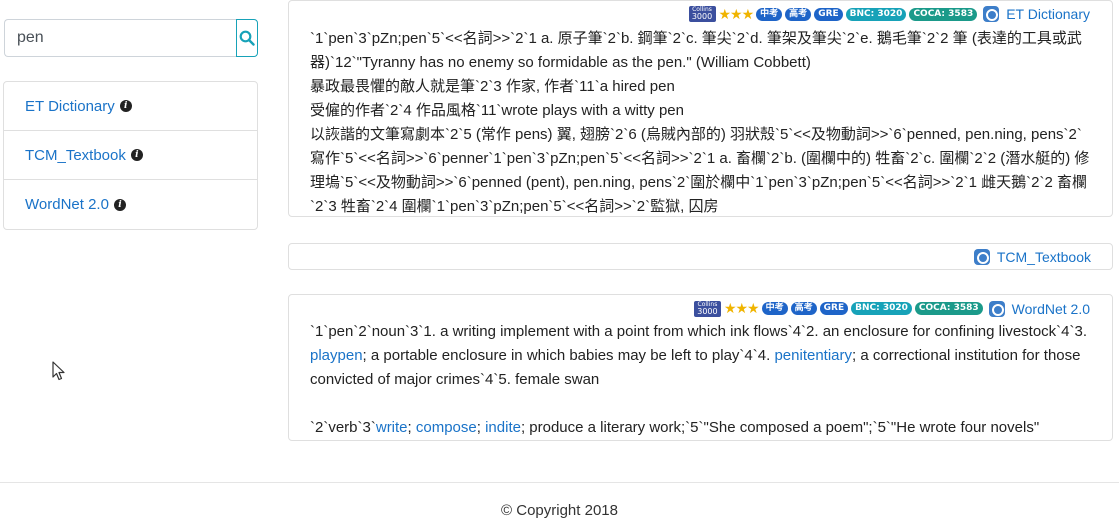 Image resolution: width=1119 pixels, height=532 pixels. Describe the element at coordinates (392, 427) in the screenshot. I see `write-link: write` at that location.